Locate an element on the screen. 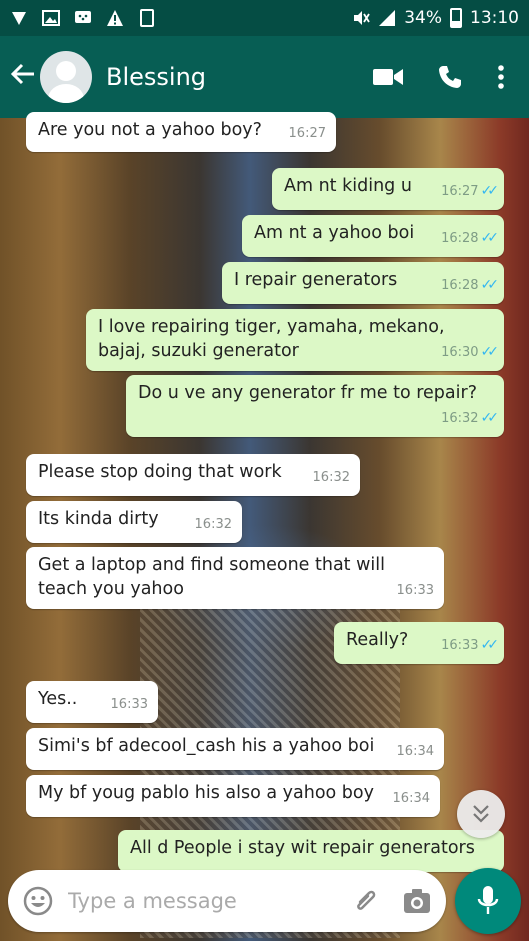 The height and width of the screenshot is (941, 529). message-text: Are you not a yahoo boy? is located at coordinates (150, 130).